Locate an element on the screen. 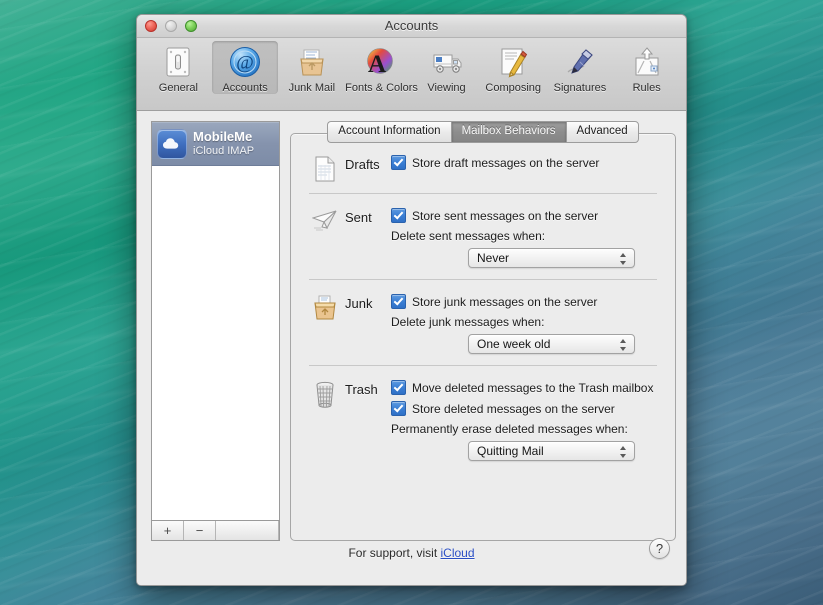  mail-truck-icon is located at coordinates (446, 61).